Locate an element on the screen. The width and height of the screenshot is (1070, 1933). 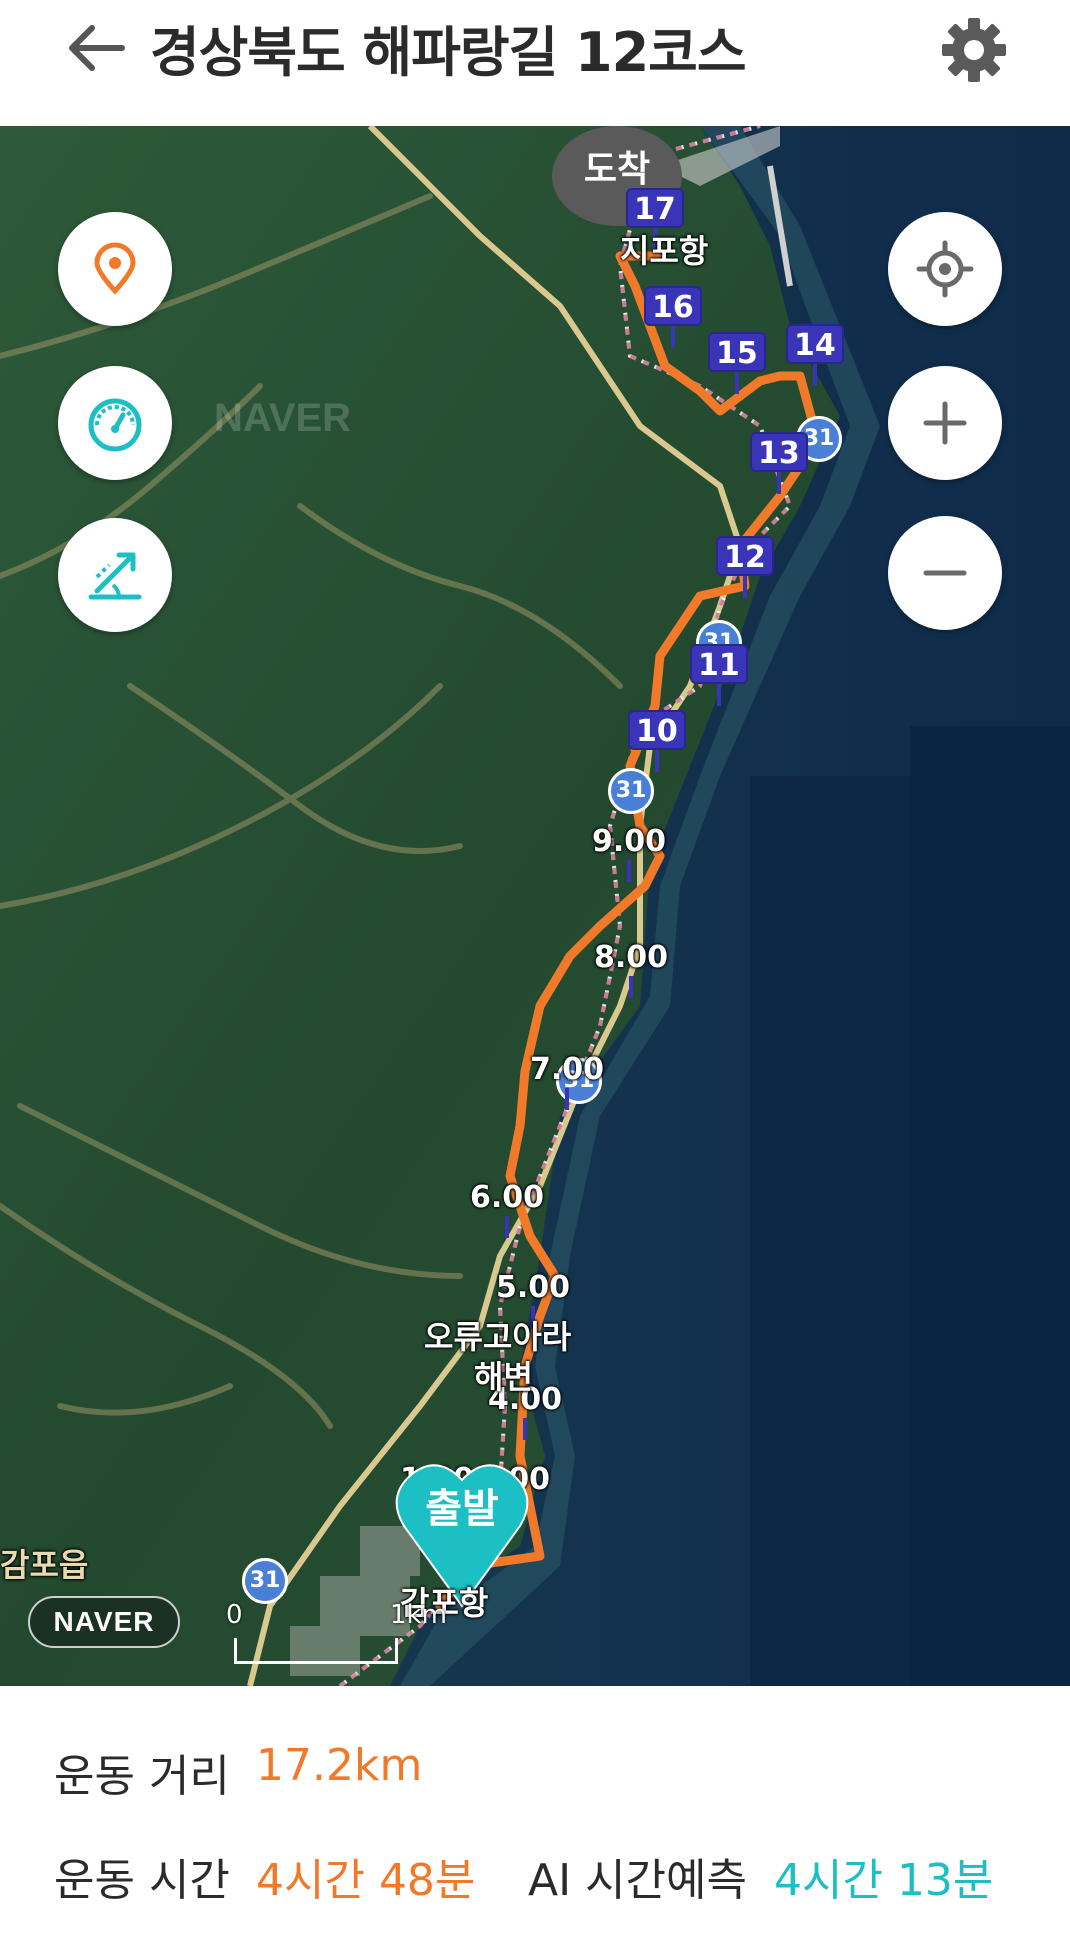
ai-prediction-label: AI 시간예측 is located at coordinates (637, 1880).